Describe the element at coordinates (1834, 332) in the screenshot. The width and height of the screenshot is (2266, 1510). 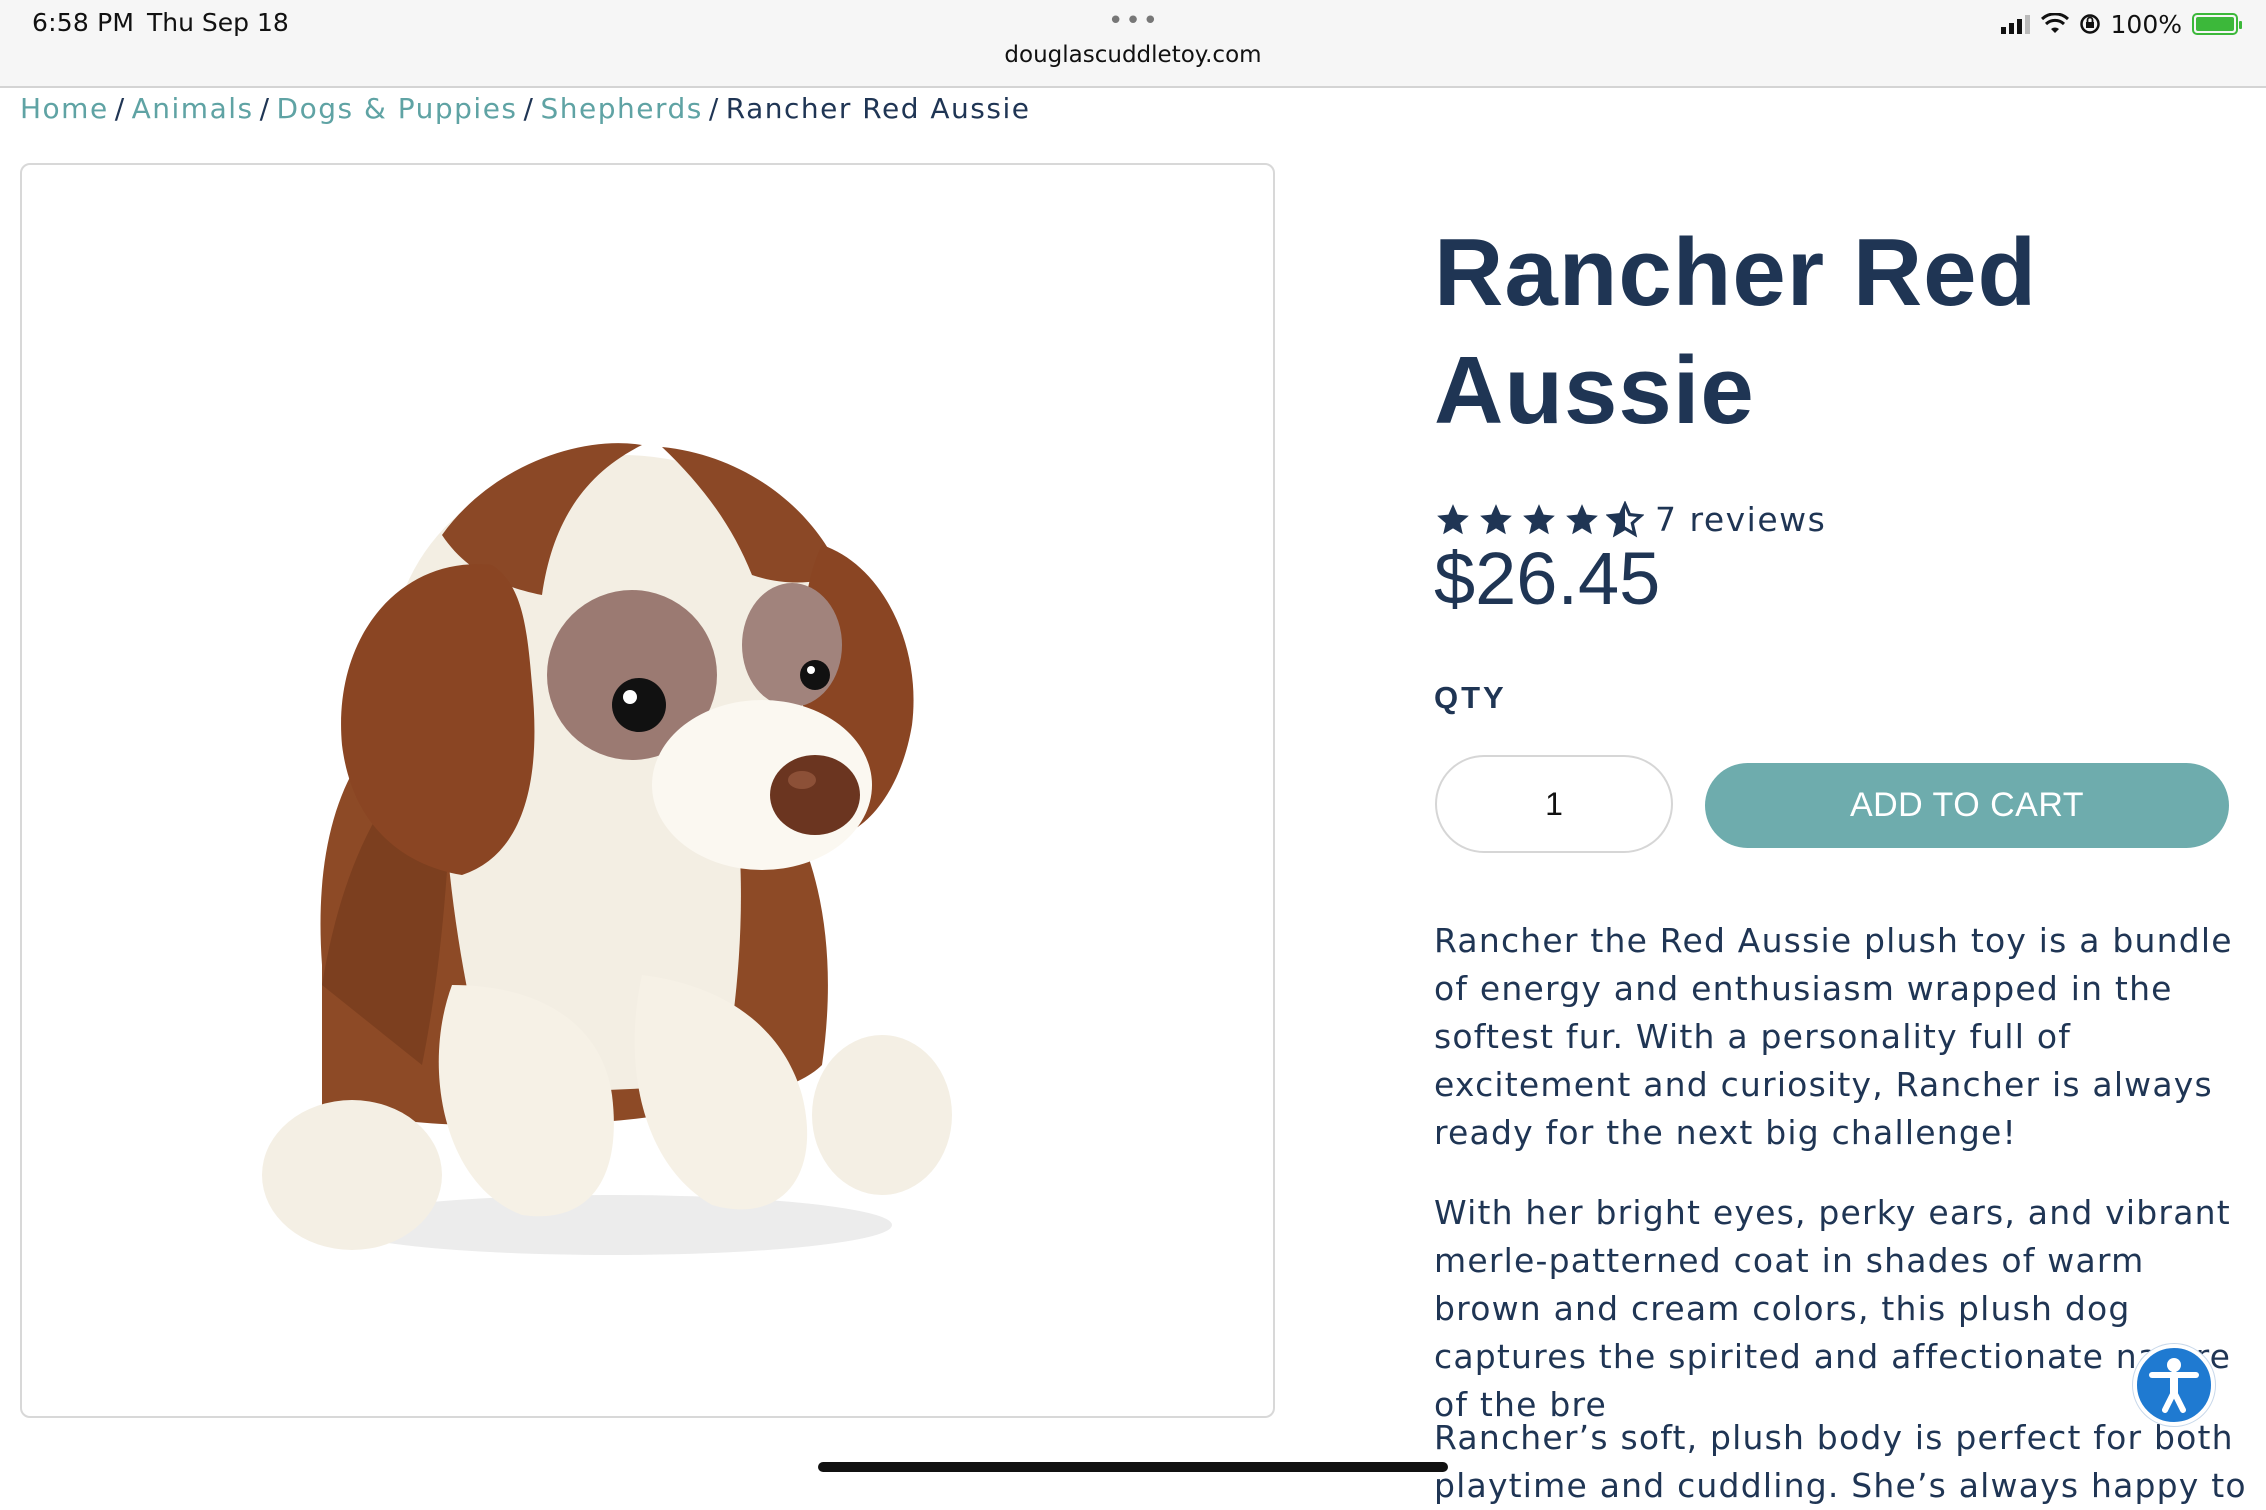
I see `product-title: Rancher Red Aussie` at that location.